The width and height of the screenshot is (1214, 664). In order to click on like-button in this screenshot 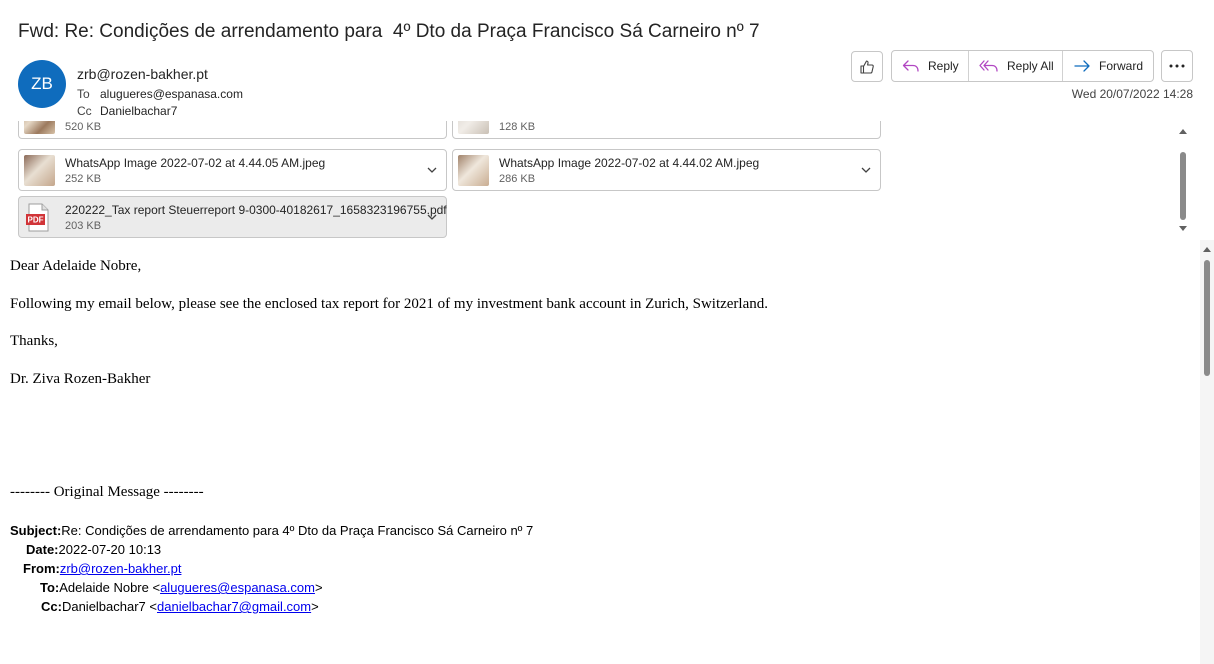, I will do `click(867, 66)`.